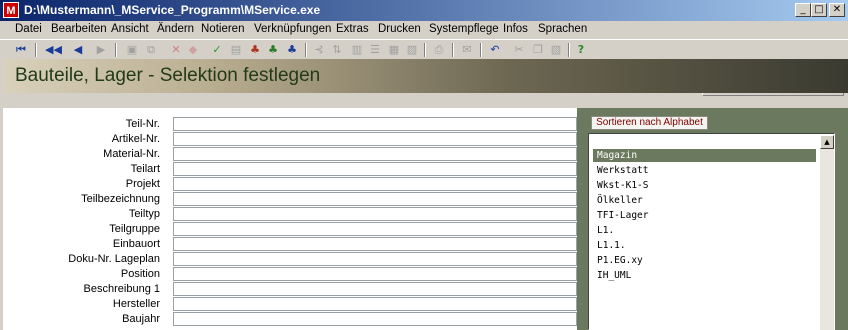 The width and height of the screenshot is (848, 330). I want to click on label-baujahr: Baujahr, so click(141, 319).